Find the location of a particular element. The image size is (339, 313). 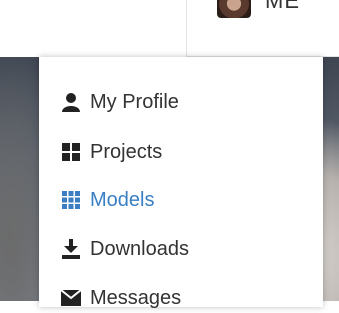

download-icon is located at coordinates (71, 249).